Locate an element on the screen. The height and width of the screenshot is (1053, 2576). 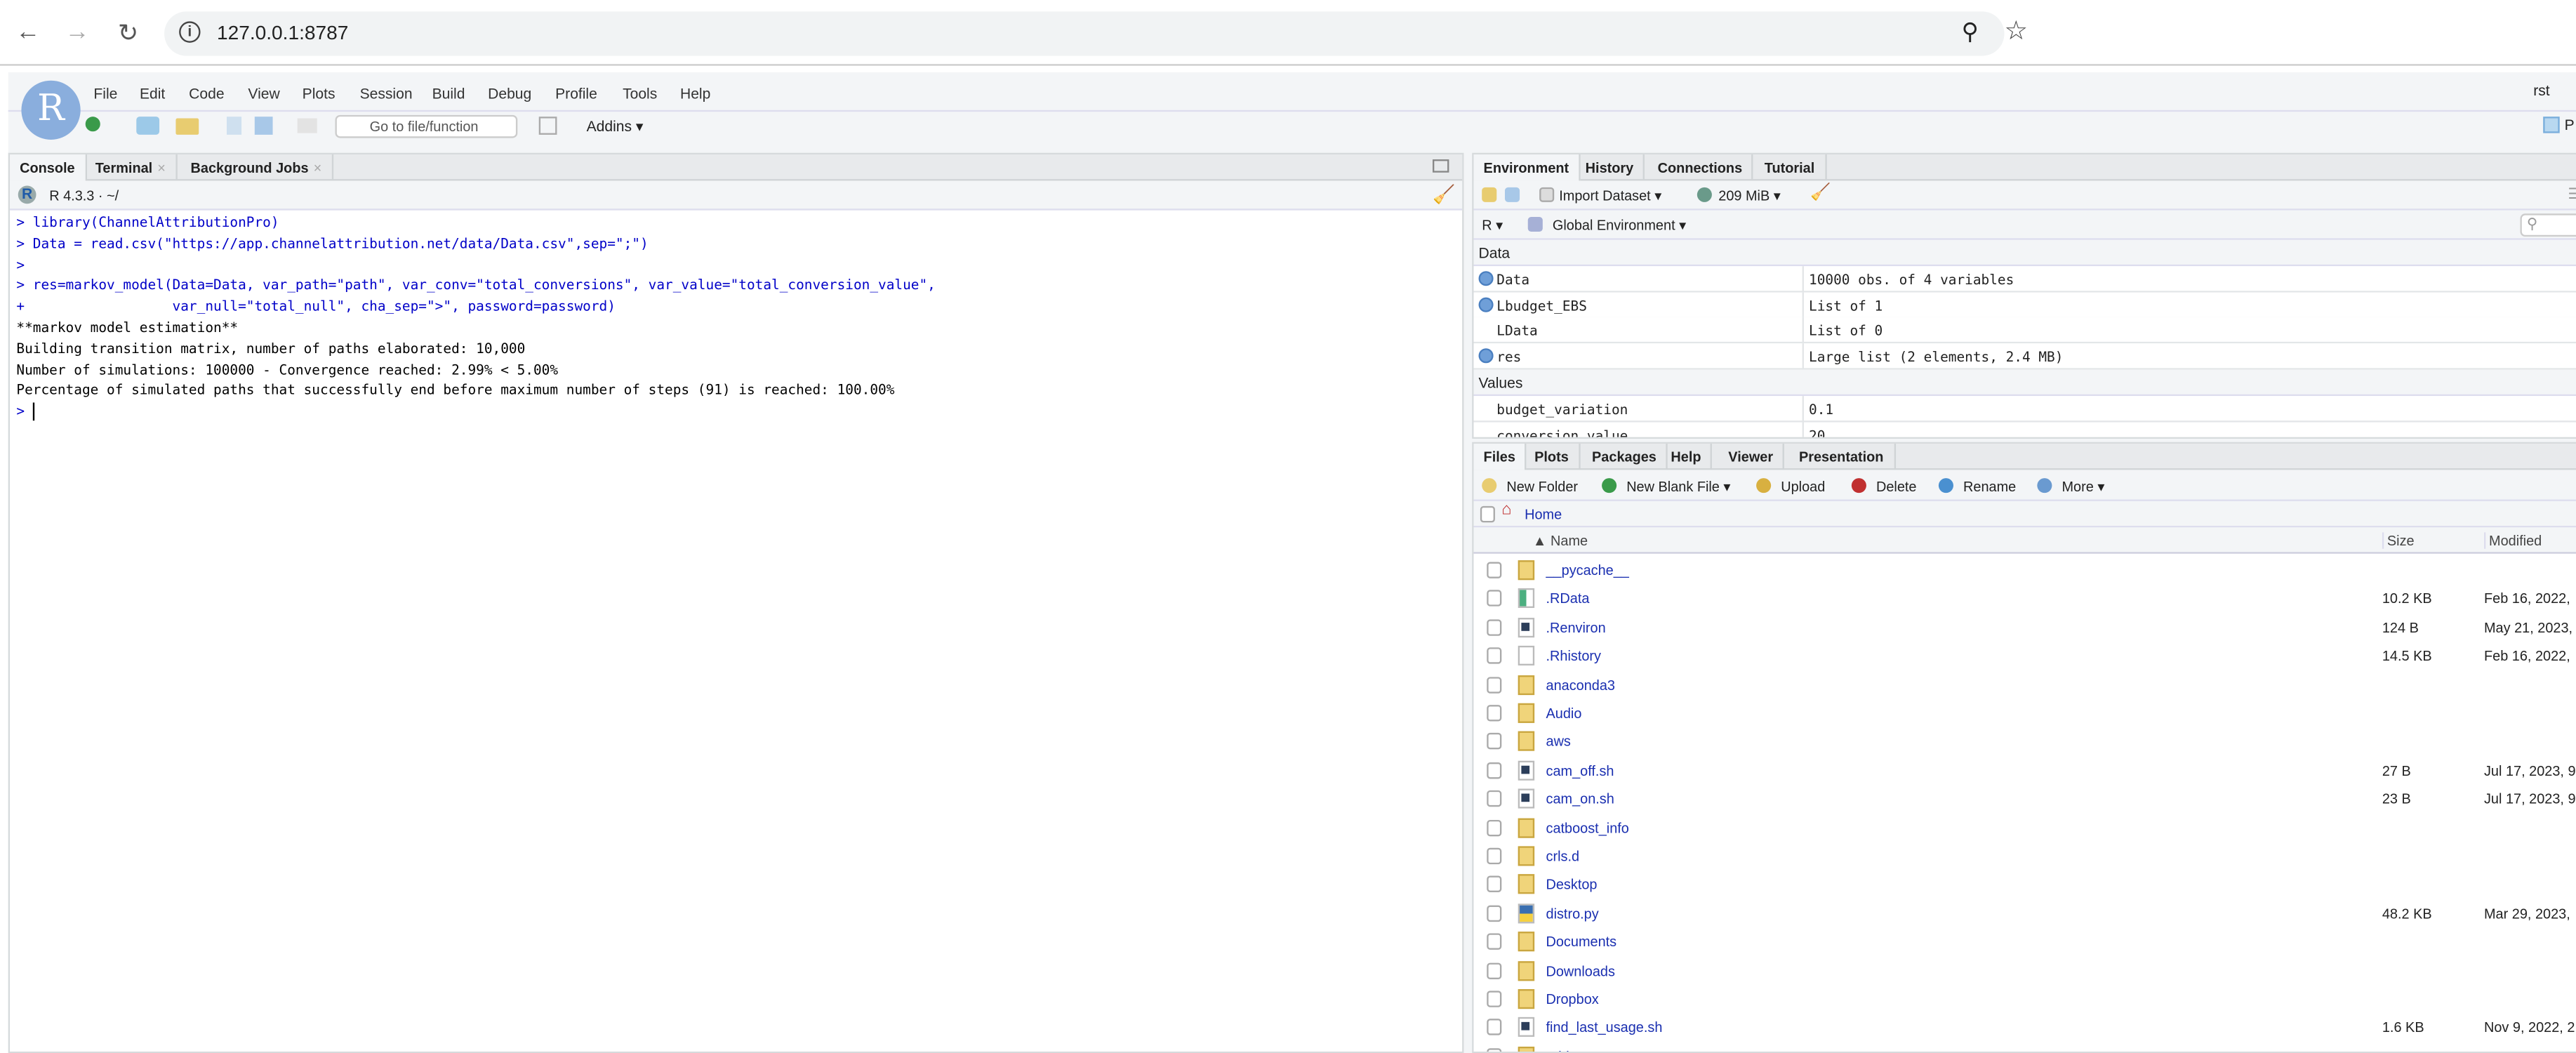
memory-usage-button: 209 MiB ▾ is located at coordinates (1750, 196).